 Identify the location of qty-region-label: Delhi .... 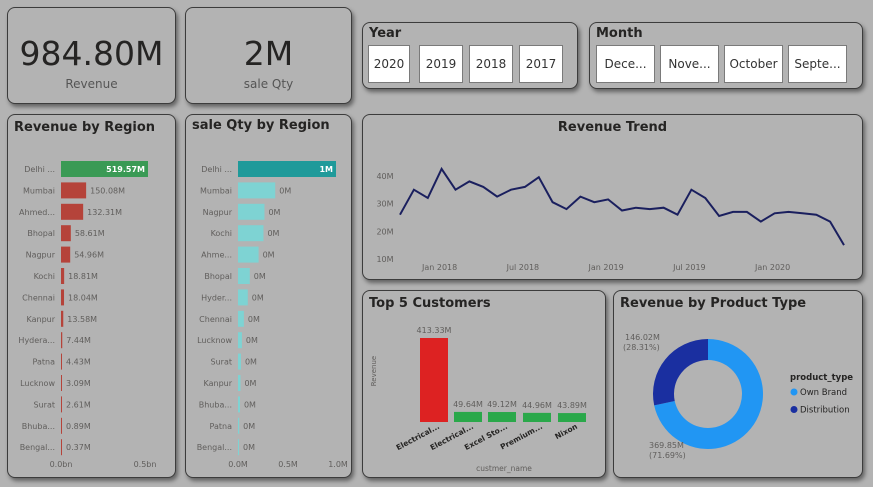
(216, 169).